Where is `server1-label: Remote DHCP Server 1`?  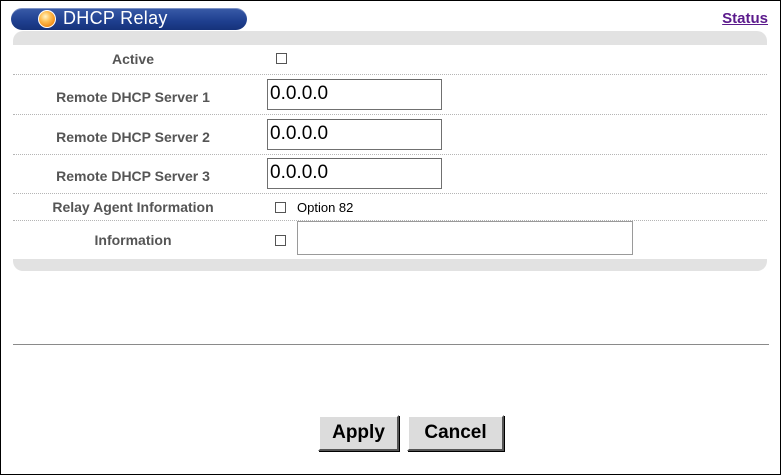
server1-label: Remote DHCP Server 1 is located at coordinates (133, 97).